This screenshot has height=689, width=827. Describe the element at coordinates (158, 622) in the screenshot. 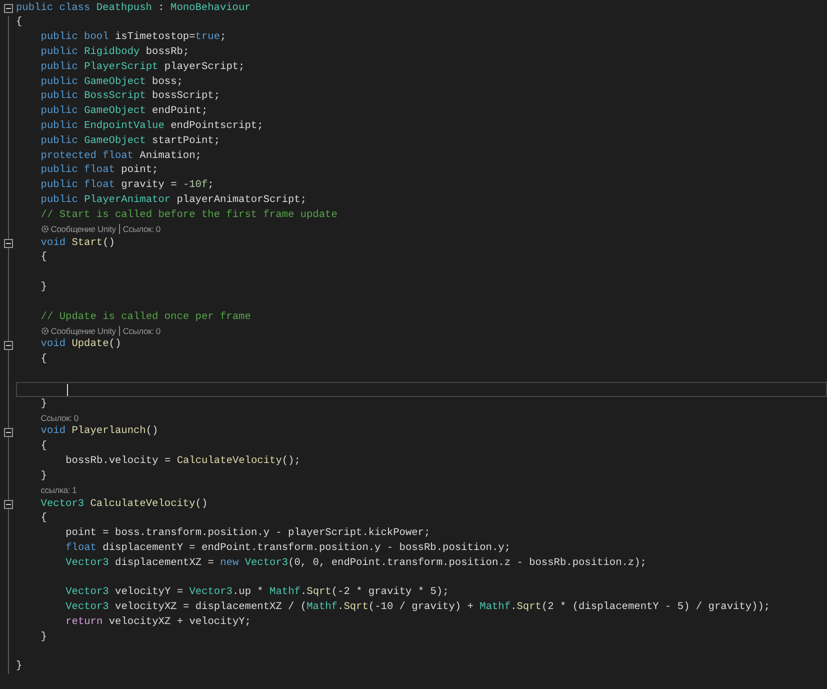

I see `code-line: return velocityXZ + velocityY;` at that location.